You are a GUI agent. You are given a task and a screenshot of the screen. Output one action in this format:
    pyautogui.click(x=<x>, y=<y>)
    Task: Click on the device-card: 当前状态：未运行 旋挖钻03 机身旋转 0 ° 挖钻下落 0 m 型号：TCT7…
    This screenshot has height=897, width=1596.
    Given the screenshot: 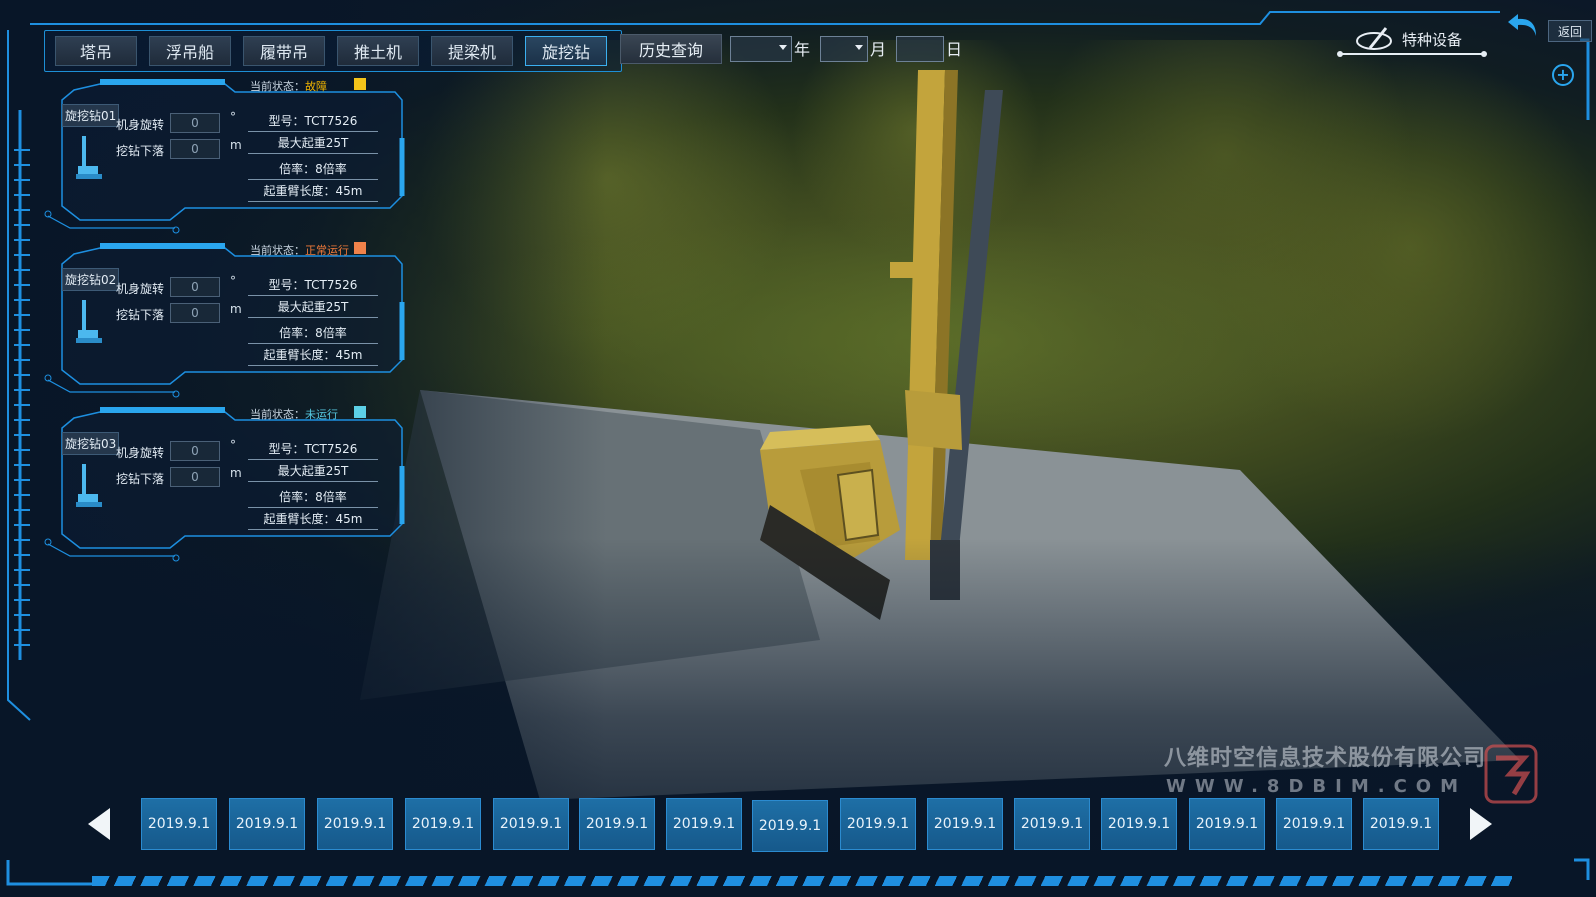 What is the action you would take?
    pyautogui.click(x=225, y=490)
    